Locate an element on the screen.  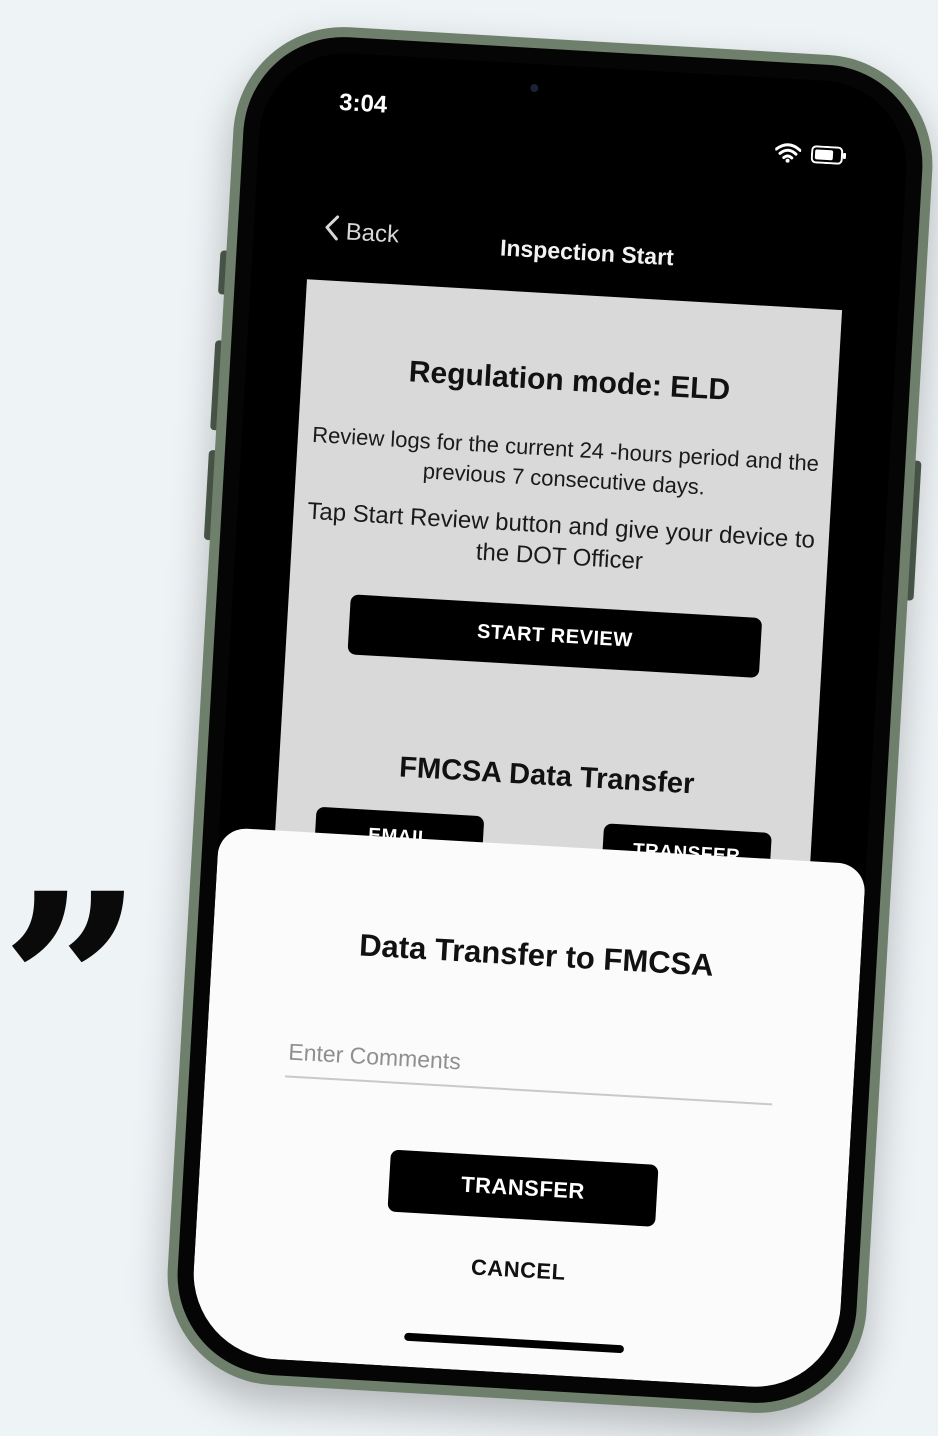
status-icons is located at coordinates (810, 156).